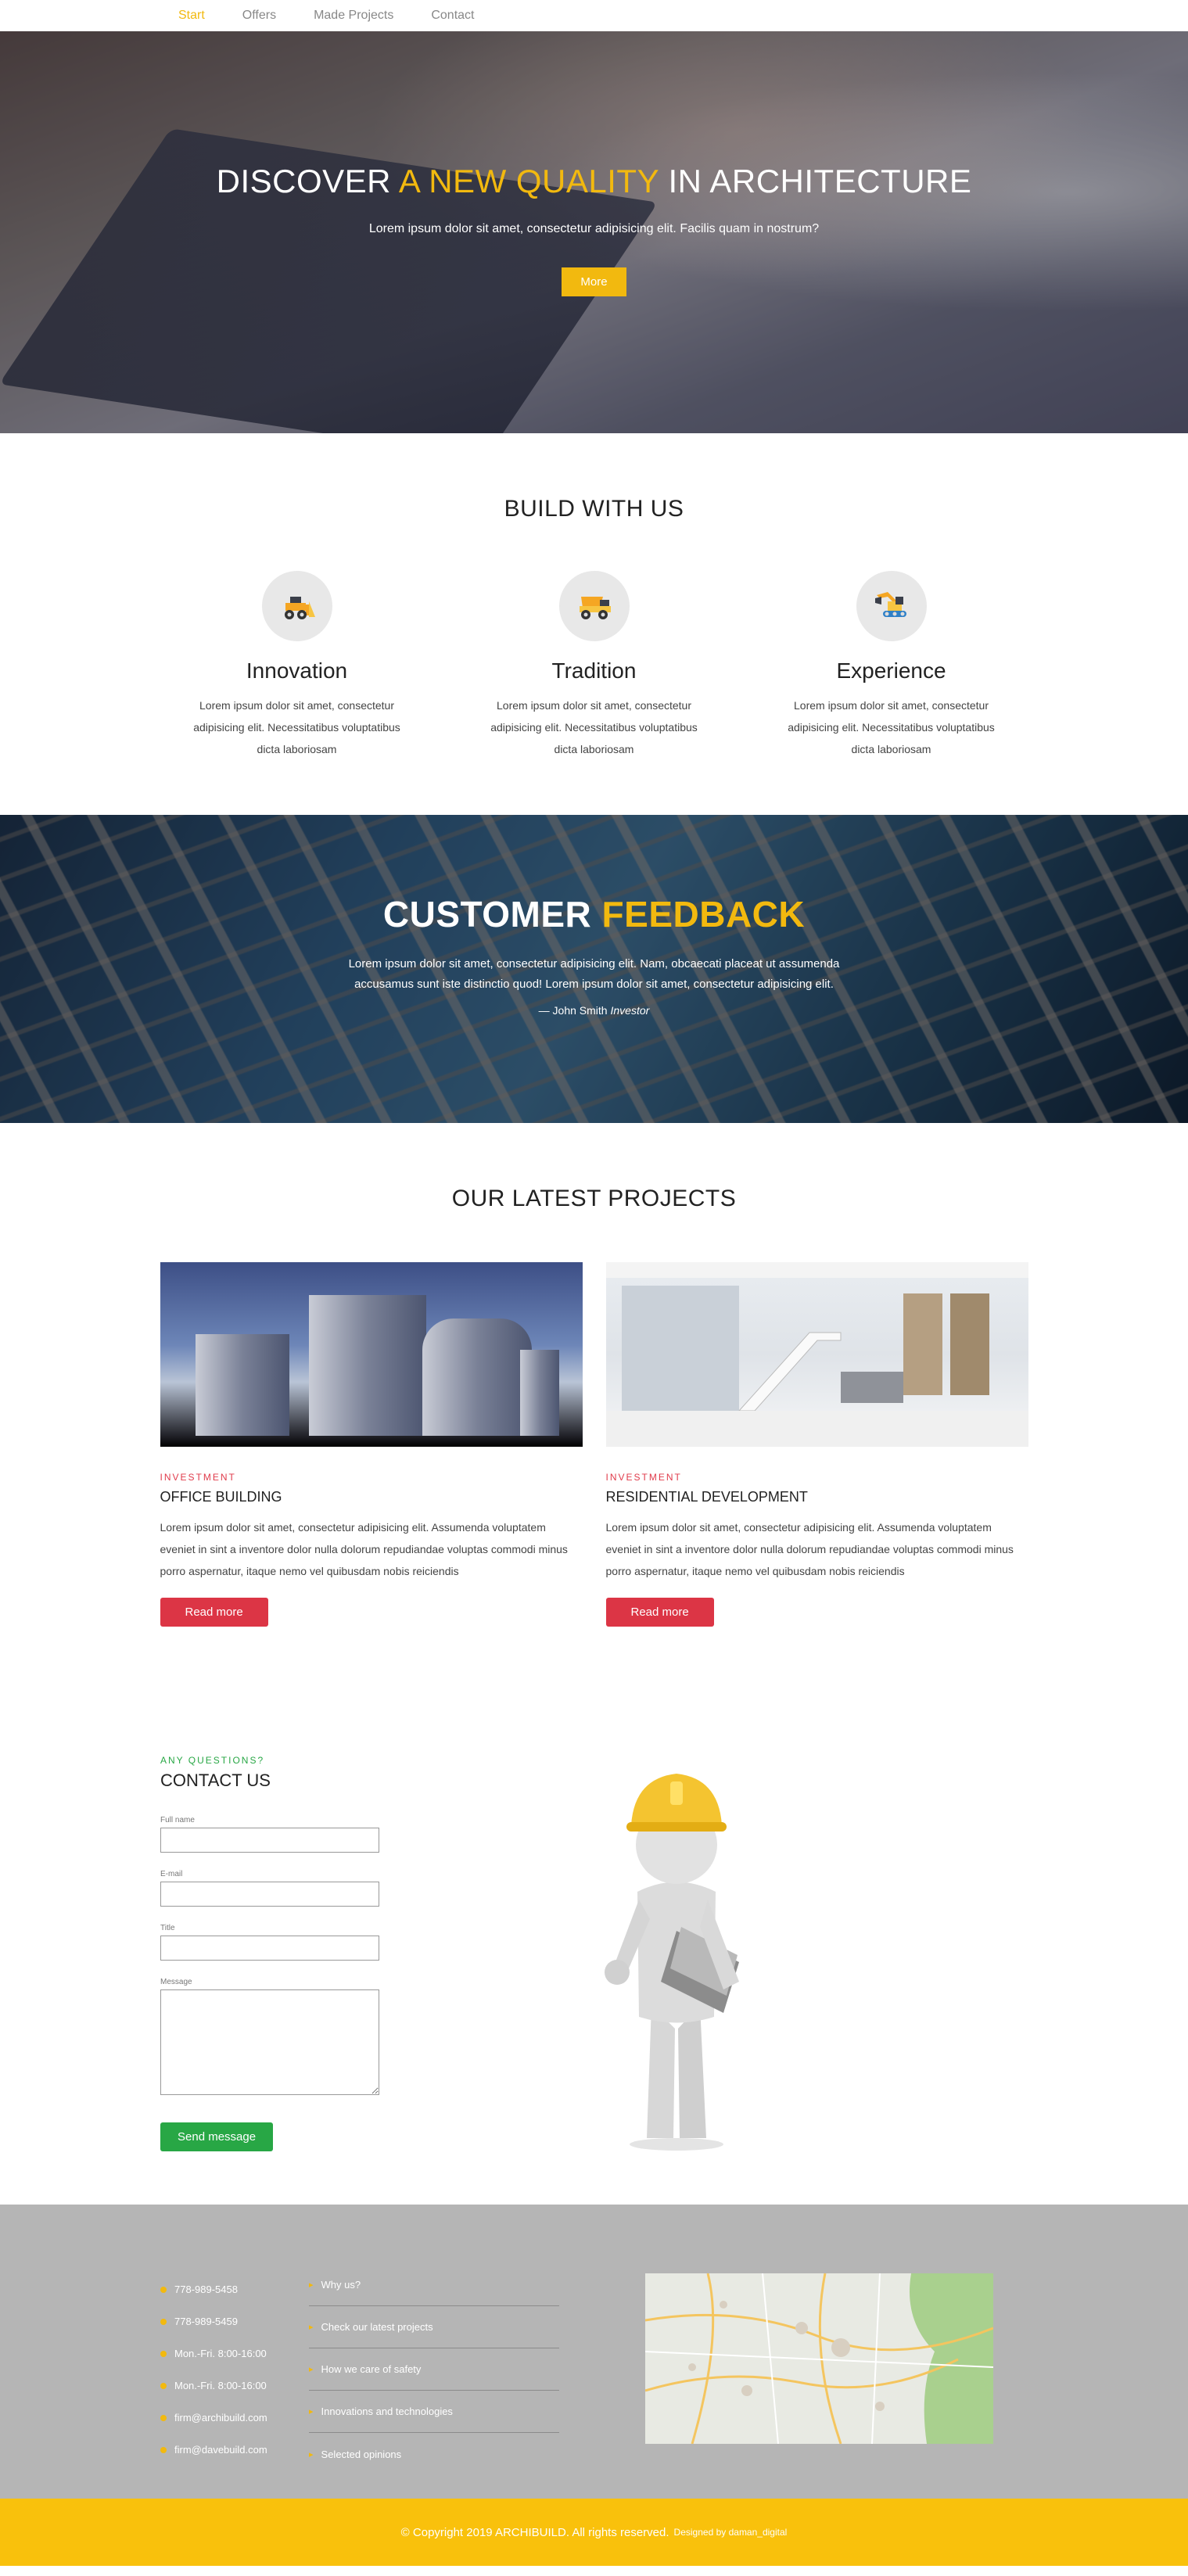  I want to click on footer-contact-item: firm@archibuild.com, so click(234, 2418).